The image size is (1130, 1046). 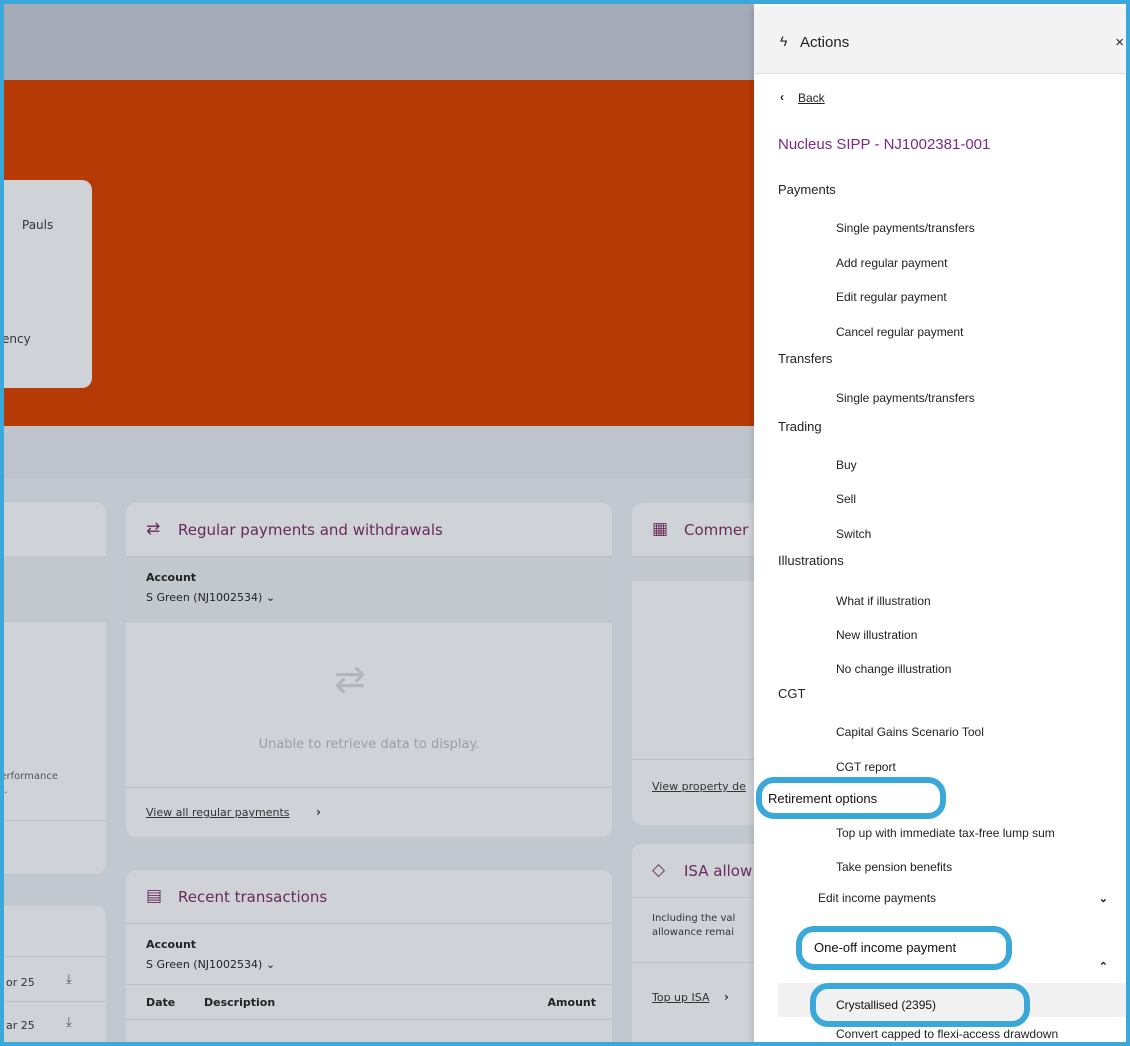 What do you see at coordinates (846, 499) in the screenshot?
I see `action-sell: Sell` at bounding box center [846, 499].